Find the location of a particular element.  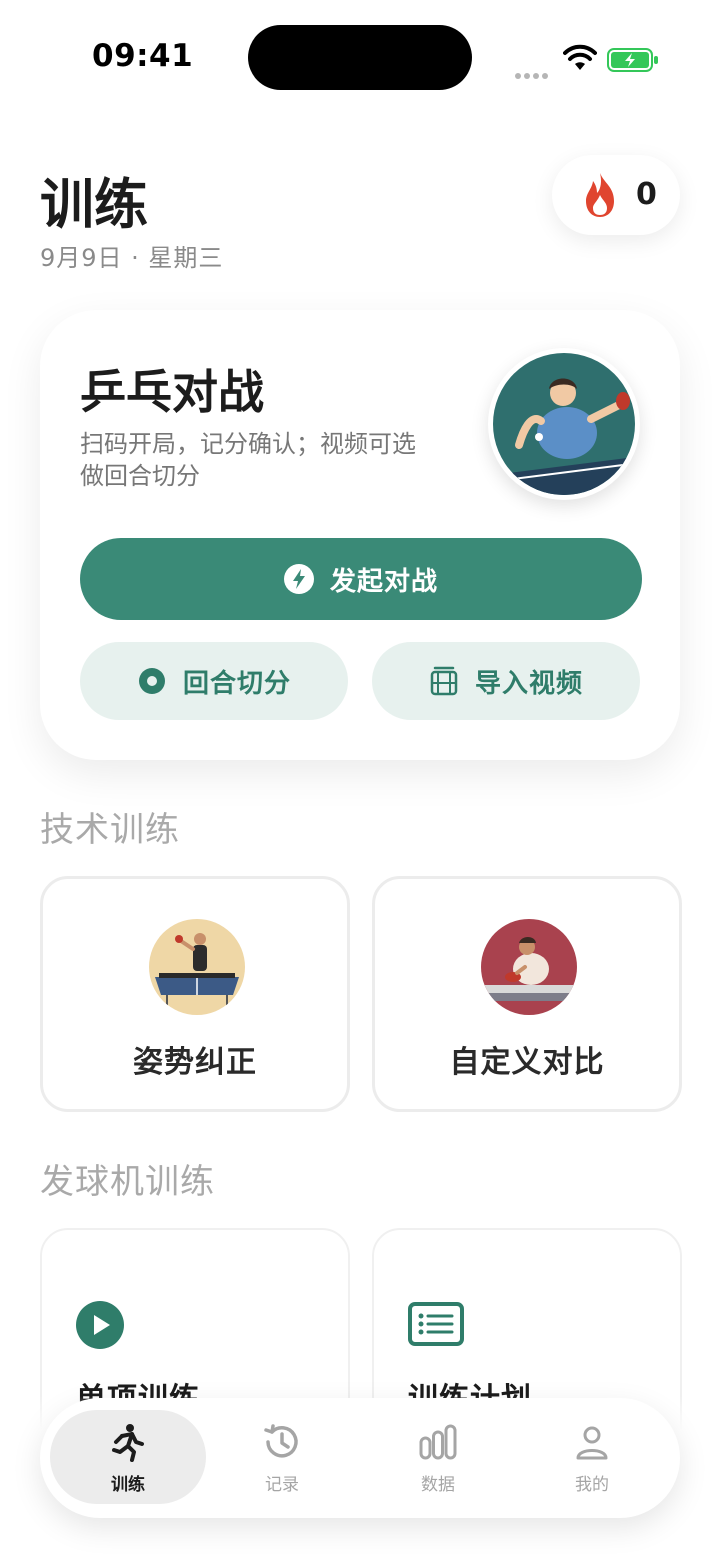

streak-count: 0 is located at coordinates (646, 194).